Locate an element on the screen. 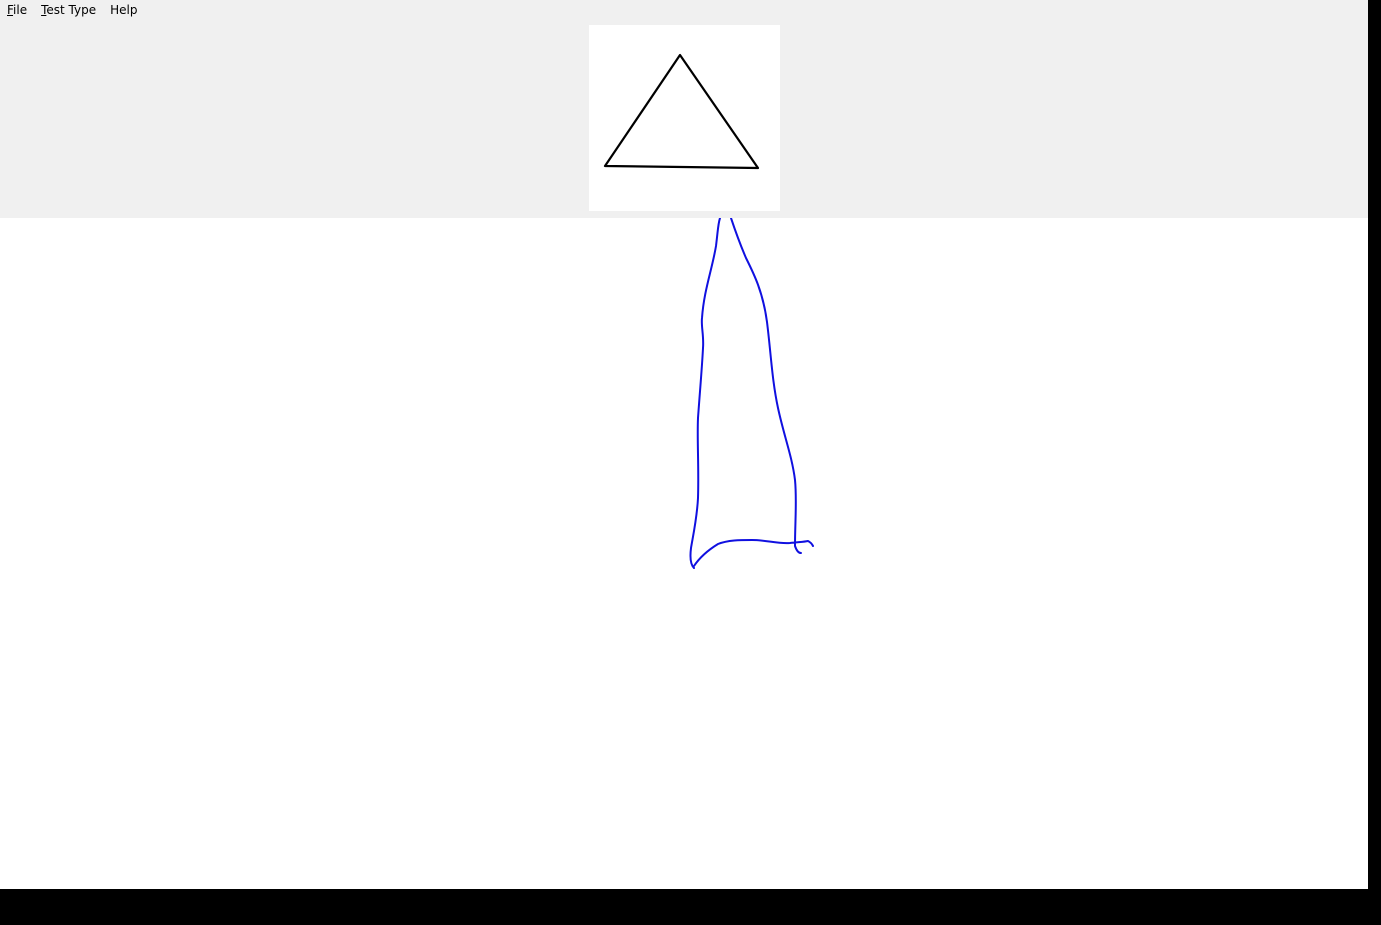  menu-file: File is located at coordinates (17, 10).